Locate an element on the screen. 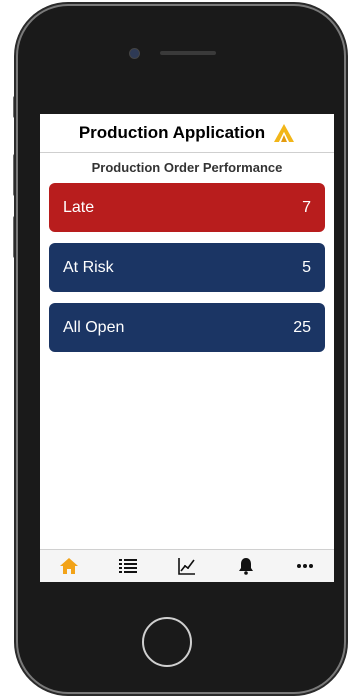 The height and width of the screenshot is (696, 360). front-camera is located at coordinates (134, 53).